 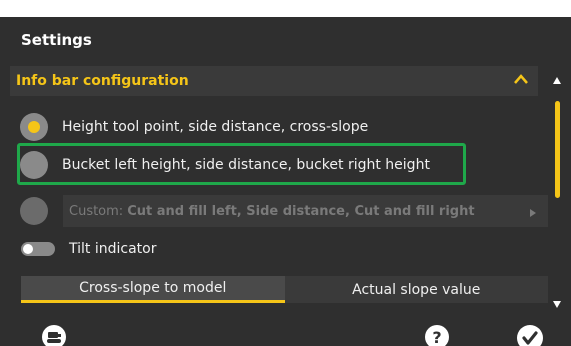 I want to click on radio-selected, so click(x=34, y=127).